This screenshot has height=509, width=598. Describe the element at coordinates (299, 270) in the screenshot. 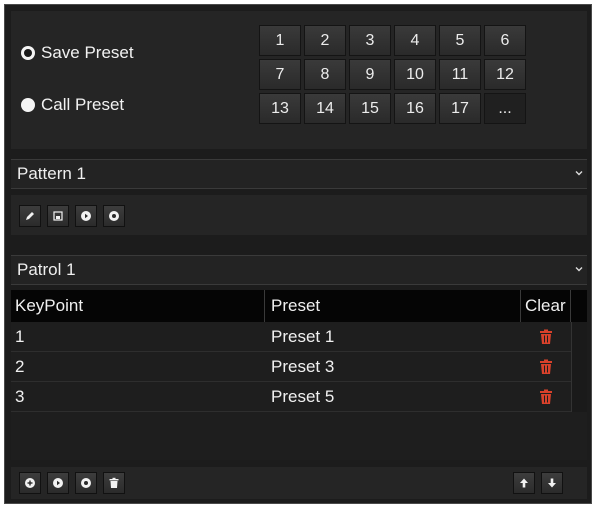

I see `patrol-select: Patrol 1` at that location.